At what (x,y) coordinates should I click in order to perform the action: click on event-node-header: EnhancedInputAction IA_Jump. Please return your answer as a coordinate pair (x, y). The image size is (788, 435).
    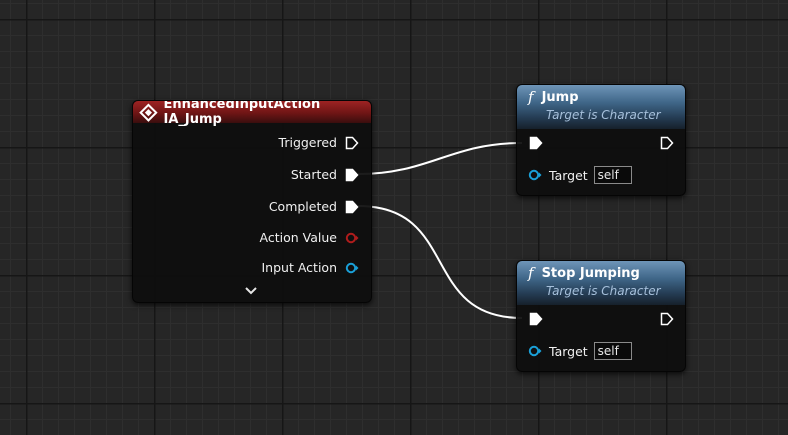
    Looking at the image, I should click on (252, 114).